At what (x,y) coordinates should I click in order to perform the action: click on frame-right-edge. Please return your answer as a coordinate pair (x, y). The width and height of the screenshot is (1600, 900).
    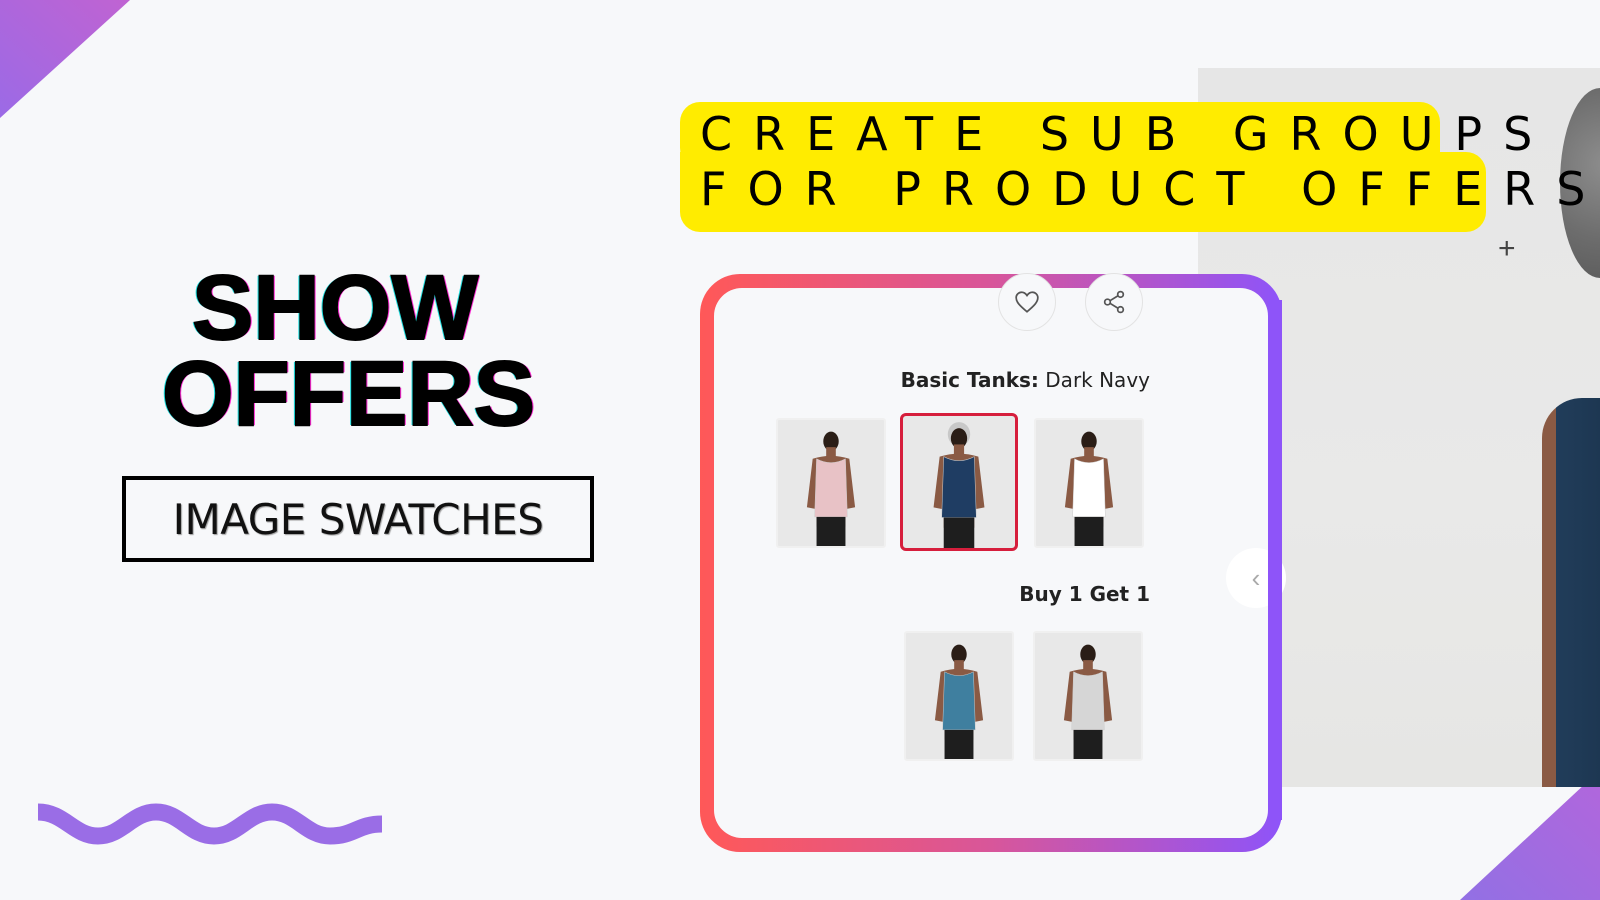
    Looking at the image, I should click on (1275, 560).